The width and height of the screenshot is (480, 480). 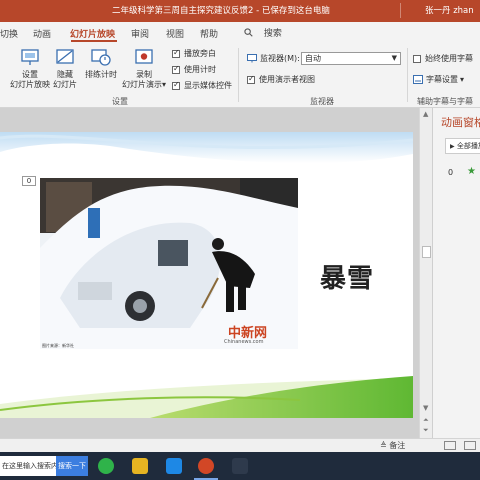 I want to click on taskbar-app-icon, so click(x=240, y=466).